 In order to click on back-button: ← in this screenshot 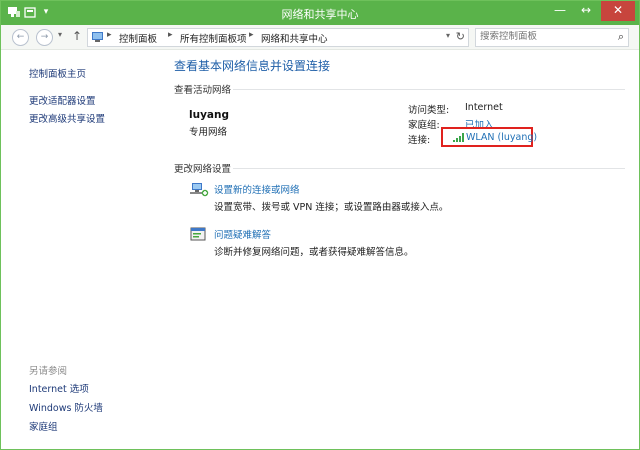, I will do `click(20, 37)`.